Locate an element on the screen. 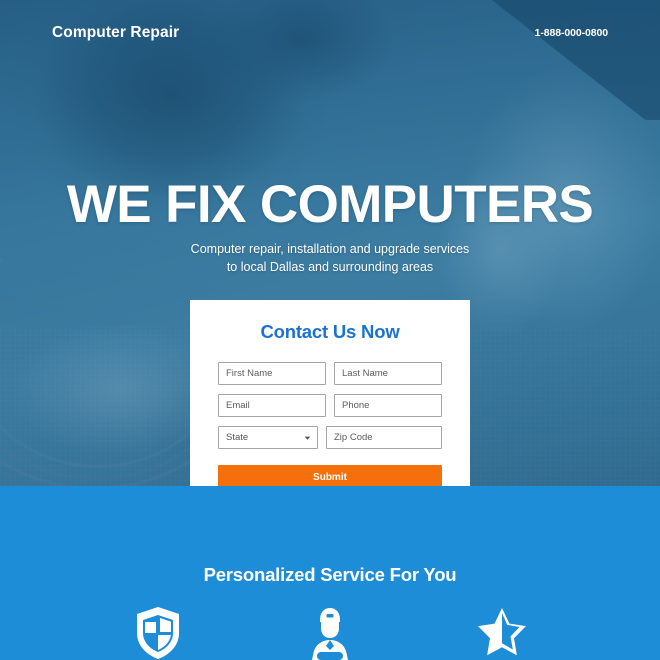 Image resolution: width=660 pixels, height=660 pixels. last-name-input is located at coordinates (388, 373).